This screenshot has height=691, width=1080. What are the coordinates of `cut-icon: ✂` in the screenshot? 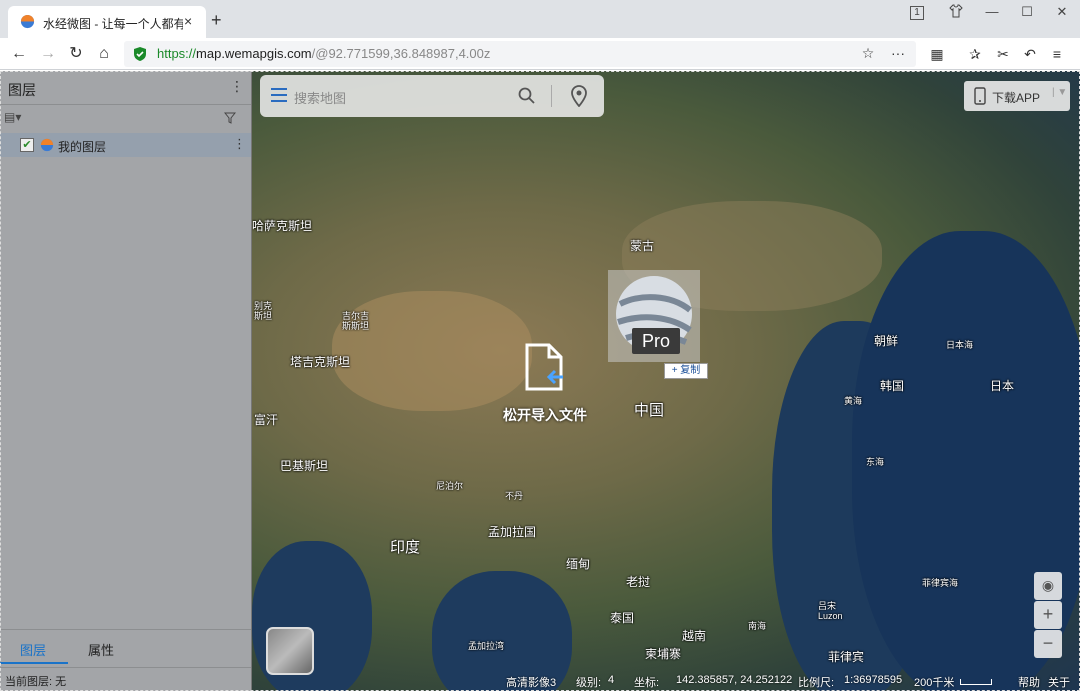 It's located at (1003, 54).